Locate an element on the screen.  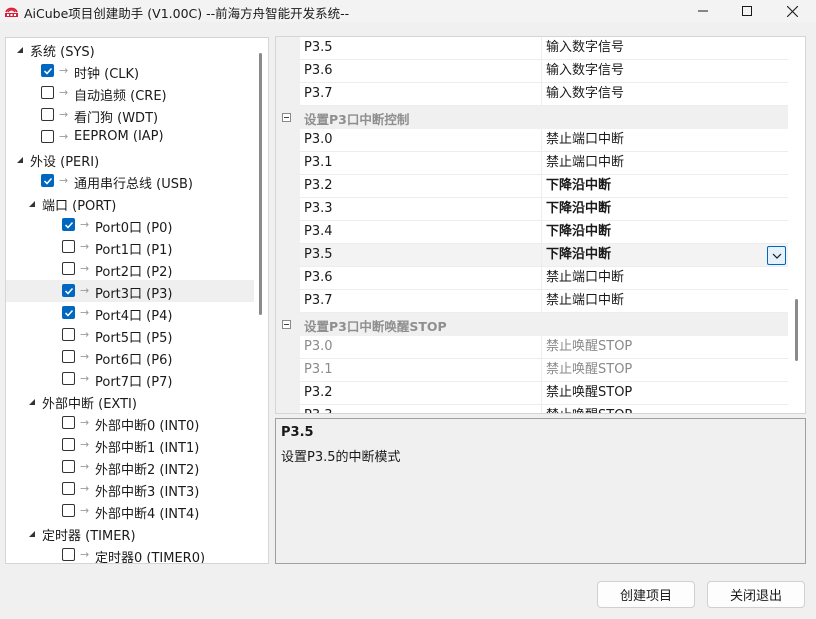
grid-row: P3.2 下降沿中断 is located at coordinates (532, 186).